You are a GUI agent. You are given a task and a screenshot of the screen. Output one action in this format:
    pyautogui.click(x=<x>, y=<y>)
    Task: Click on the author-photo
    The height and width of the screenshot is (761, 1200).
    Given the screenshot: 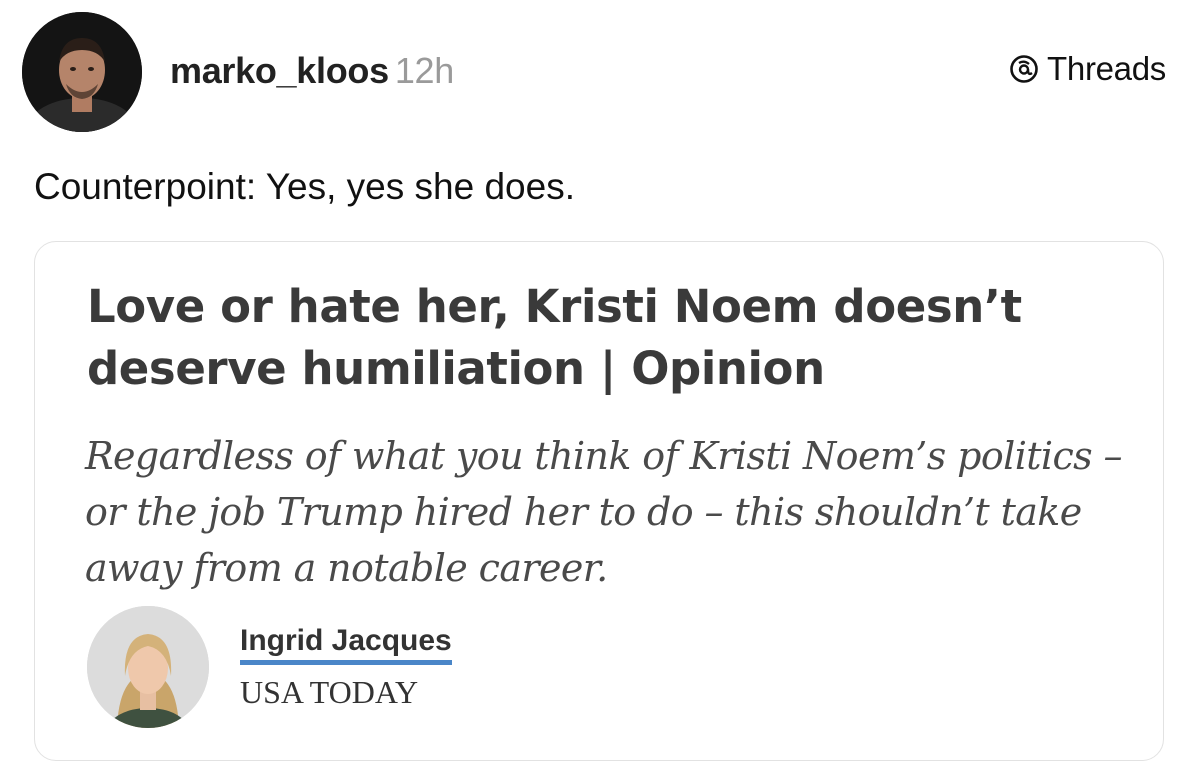 What is the action you would take?
    pyautogui.click(x=148, y=667)
    